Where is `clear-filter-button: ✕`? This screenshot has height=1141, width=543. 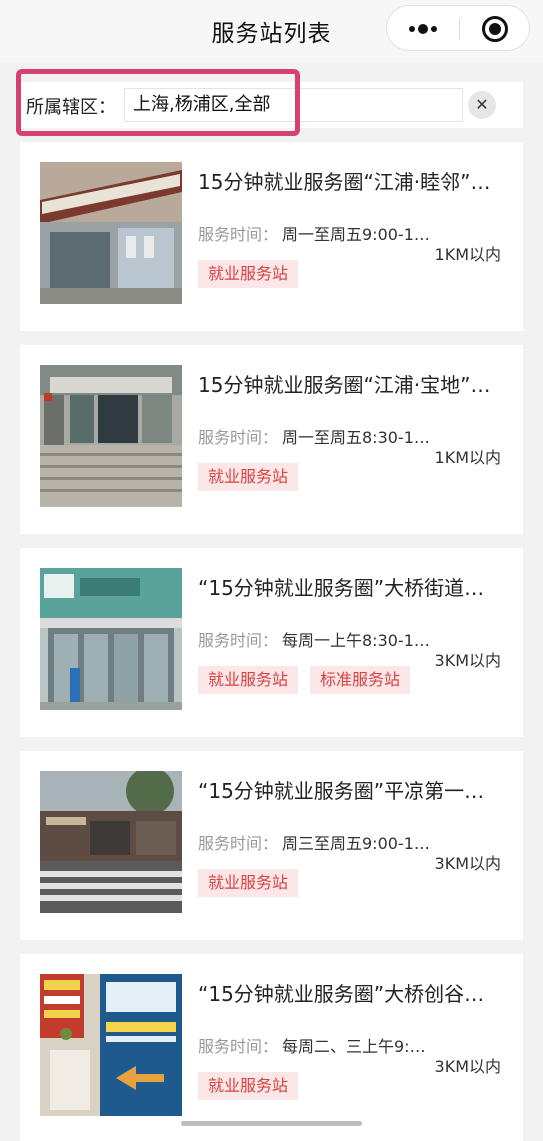
clear-filter-button: ✕ is located at coordinates (482, 105).